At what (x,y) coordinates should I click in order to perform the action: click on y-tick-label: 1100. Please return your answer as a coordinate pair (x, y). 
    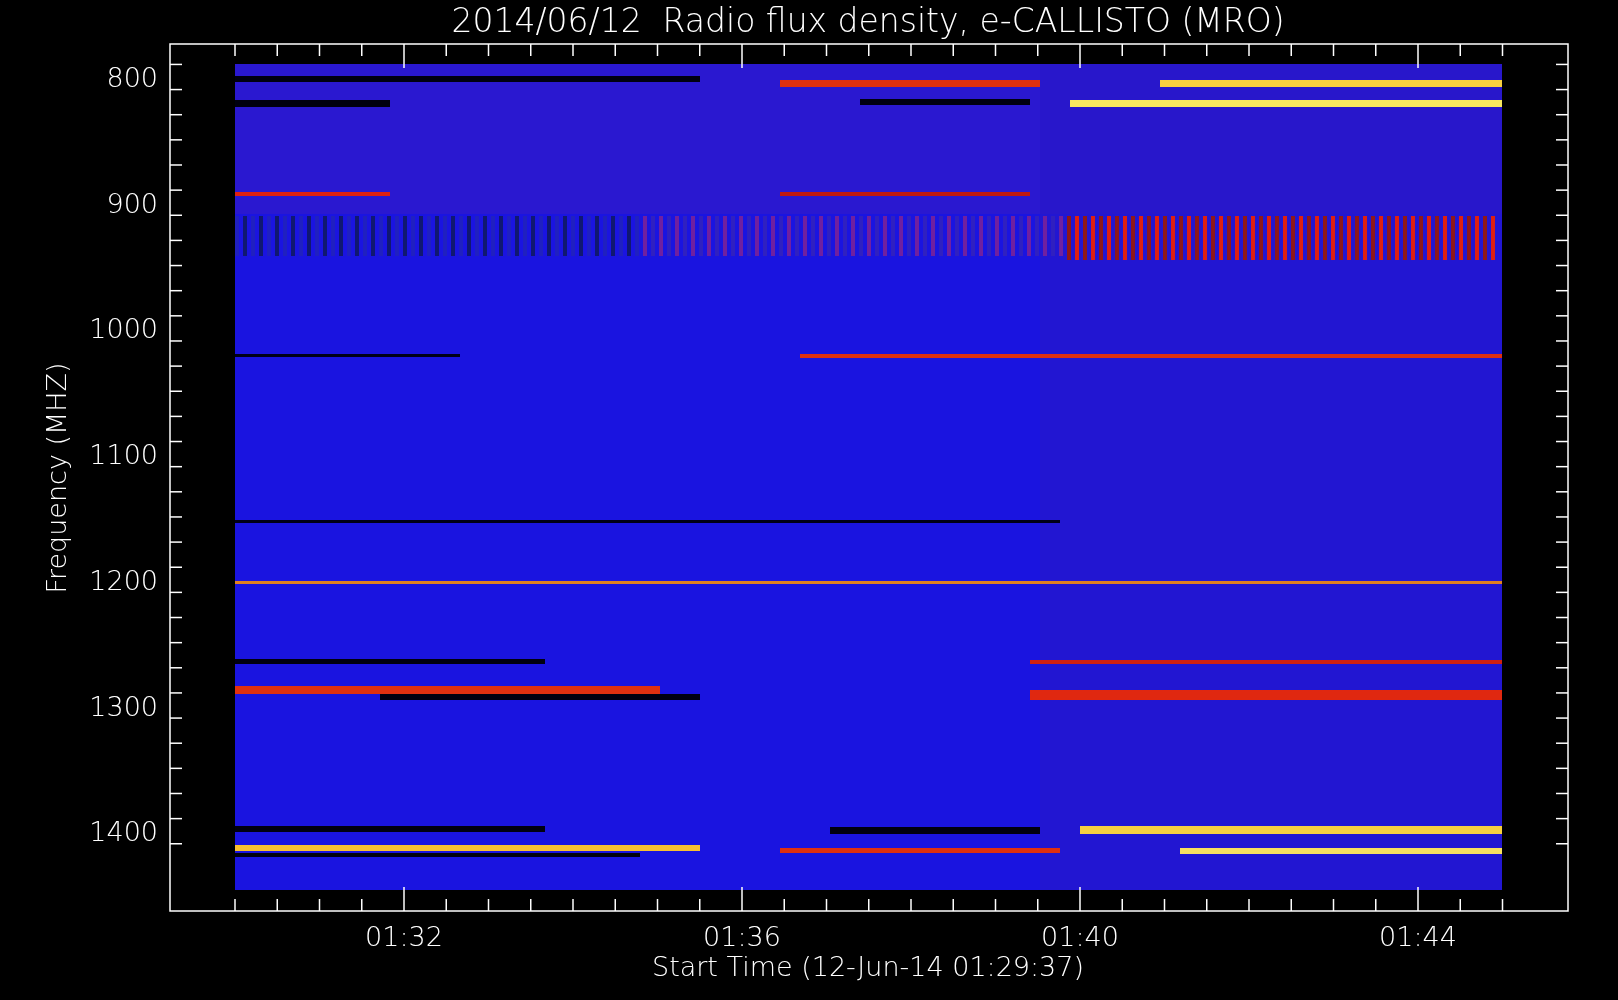
    Looking at the image, I should click on (123, 455).